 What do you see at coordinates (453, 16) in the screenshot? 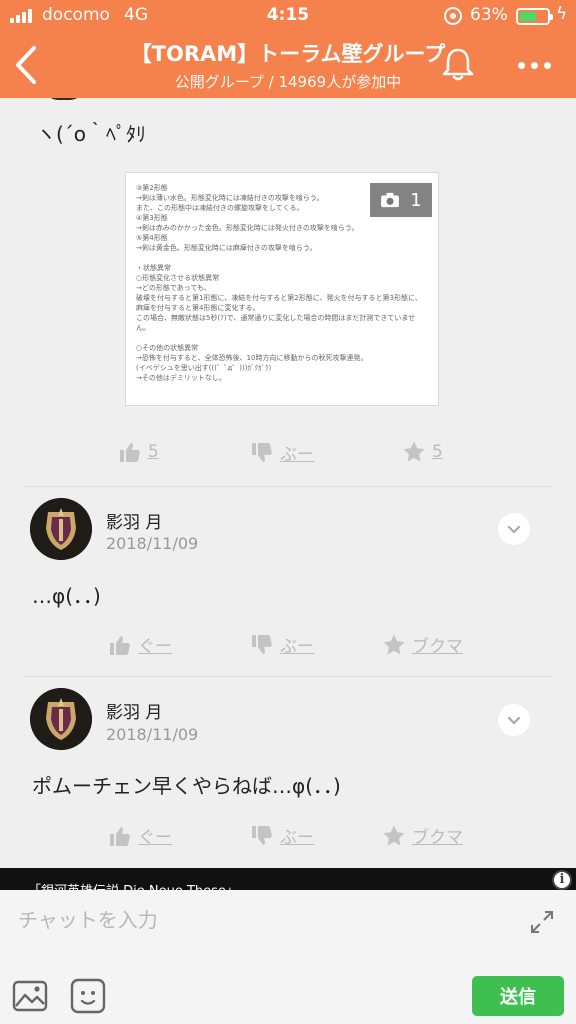
I see `orientation-lock-icon` at bounding box center [453, 16].